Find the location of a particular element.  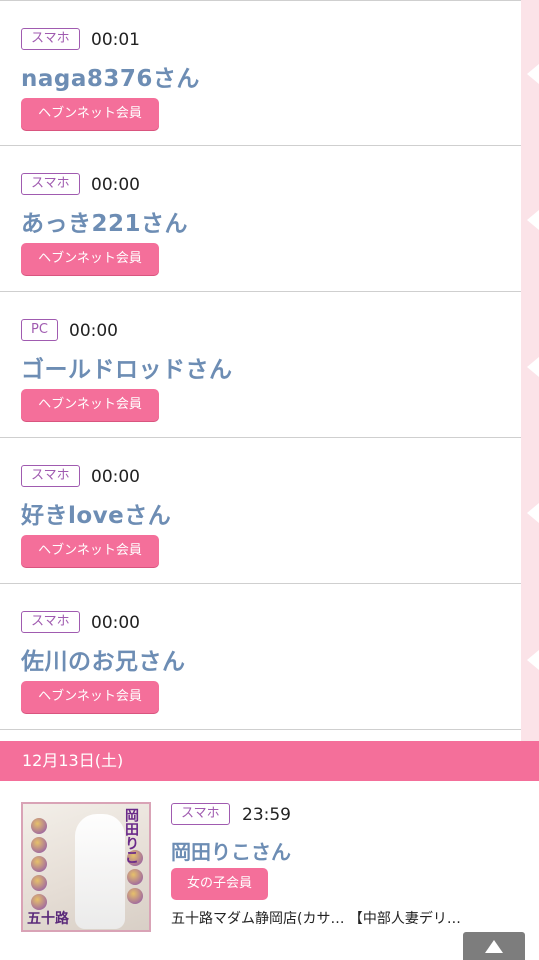

visitor-name: naga8376さん is located at coordinates (110, 76).